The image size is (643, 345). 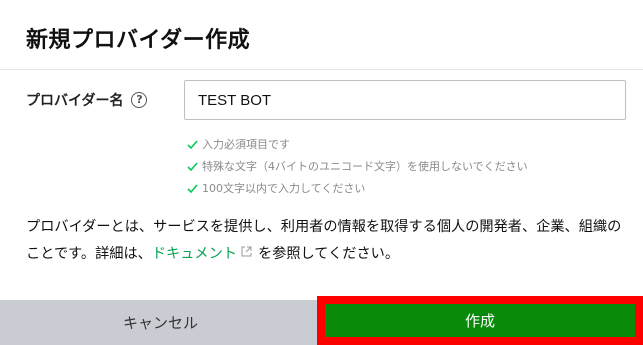 What do you see at coordinates (284, 188) in the screenshot?
I see `validation-rule-text: 100文字以内で入力してください` at bounding box center [284, 188].